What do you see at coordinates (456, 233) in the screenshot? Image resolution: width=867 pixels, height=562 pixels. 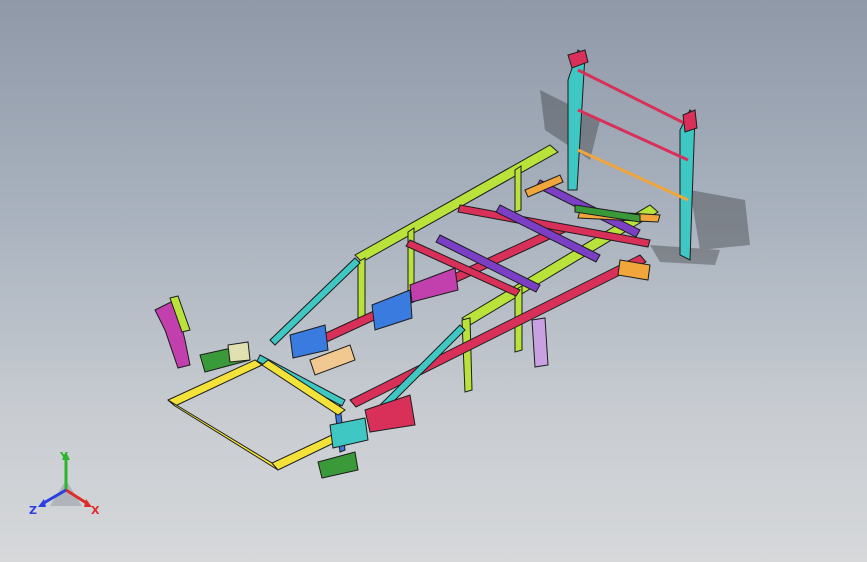 I see `upper-left-rail` at bounding box center [456, 233].